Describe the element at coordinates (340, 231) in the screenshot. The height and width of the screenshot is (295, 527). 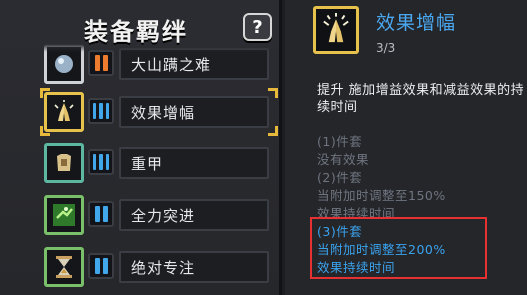
I see `tier-3-label: (3)件套` at that location.